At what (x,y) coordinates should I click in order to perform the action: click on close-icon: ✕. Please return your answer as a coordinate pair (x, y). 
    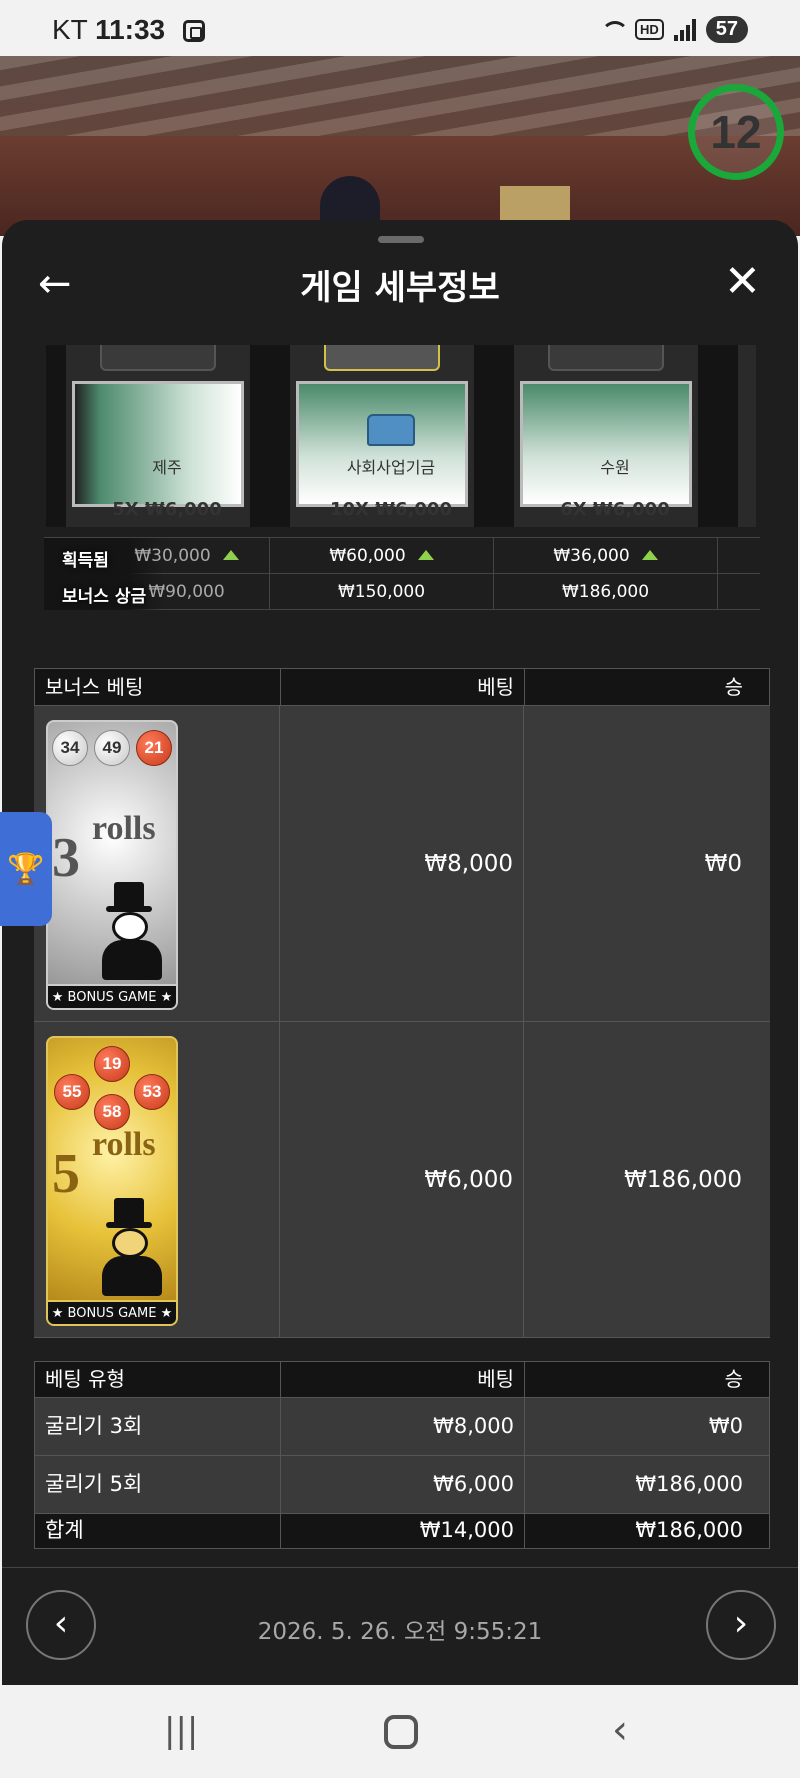
    Looking at the image, I should click on (742, 281).